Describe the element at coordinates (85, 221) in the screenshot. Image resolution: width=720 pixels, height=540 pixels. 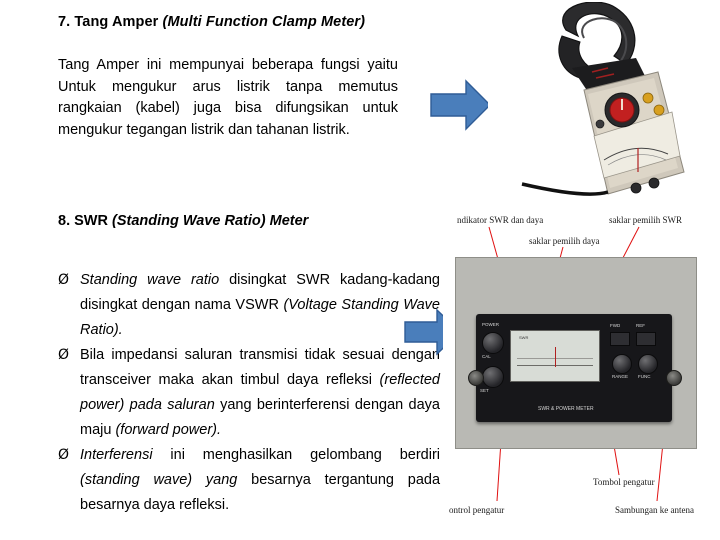
I see `section-2-heading-main: 8. SWR` at that location.